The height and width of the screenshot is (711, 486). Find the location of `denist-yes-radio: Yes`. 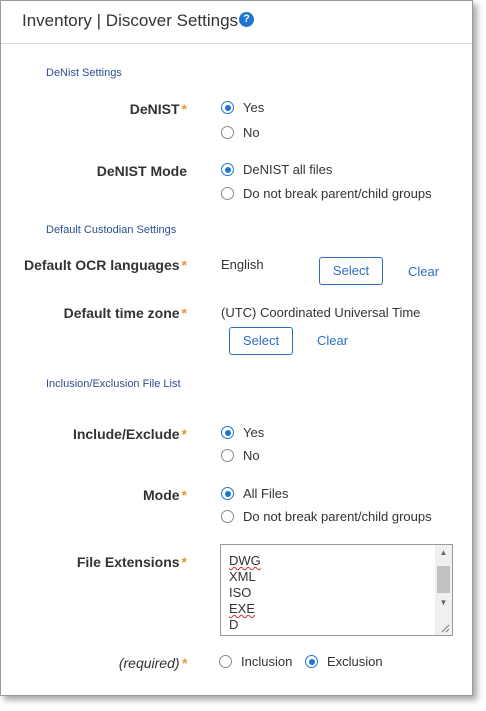

denist-yes-radio: Yes is located at coordinates (242, 107).